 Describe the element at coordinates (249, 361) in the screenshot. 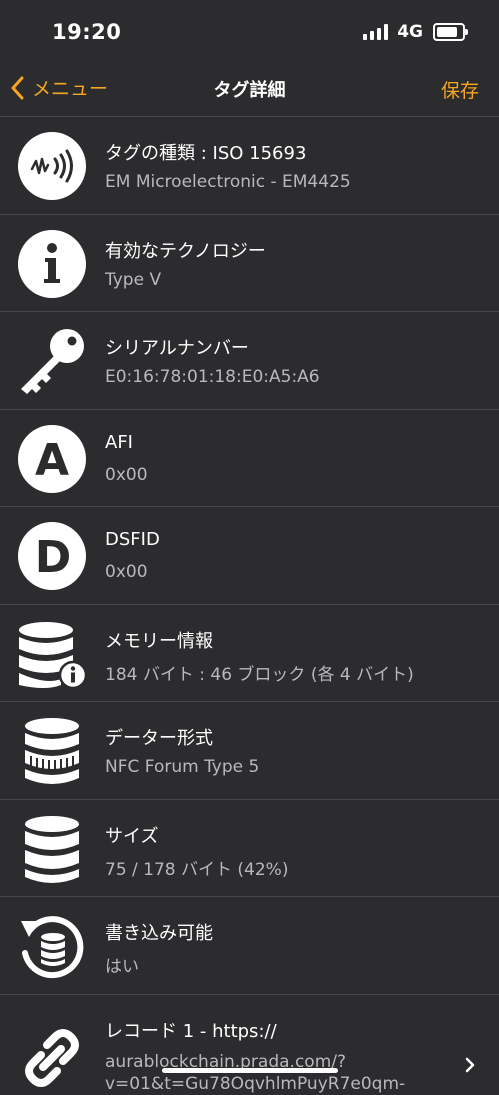

I see `list-item-serial-number: シリアルナンバー E0:16:78:01:18:E0:A5:A6` at that location.